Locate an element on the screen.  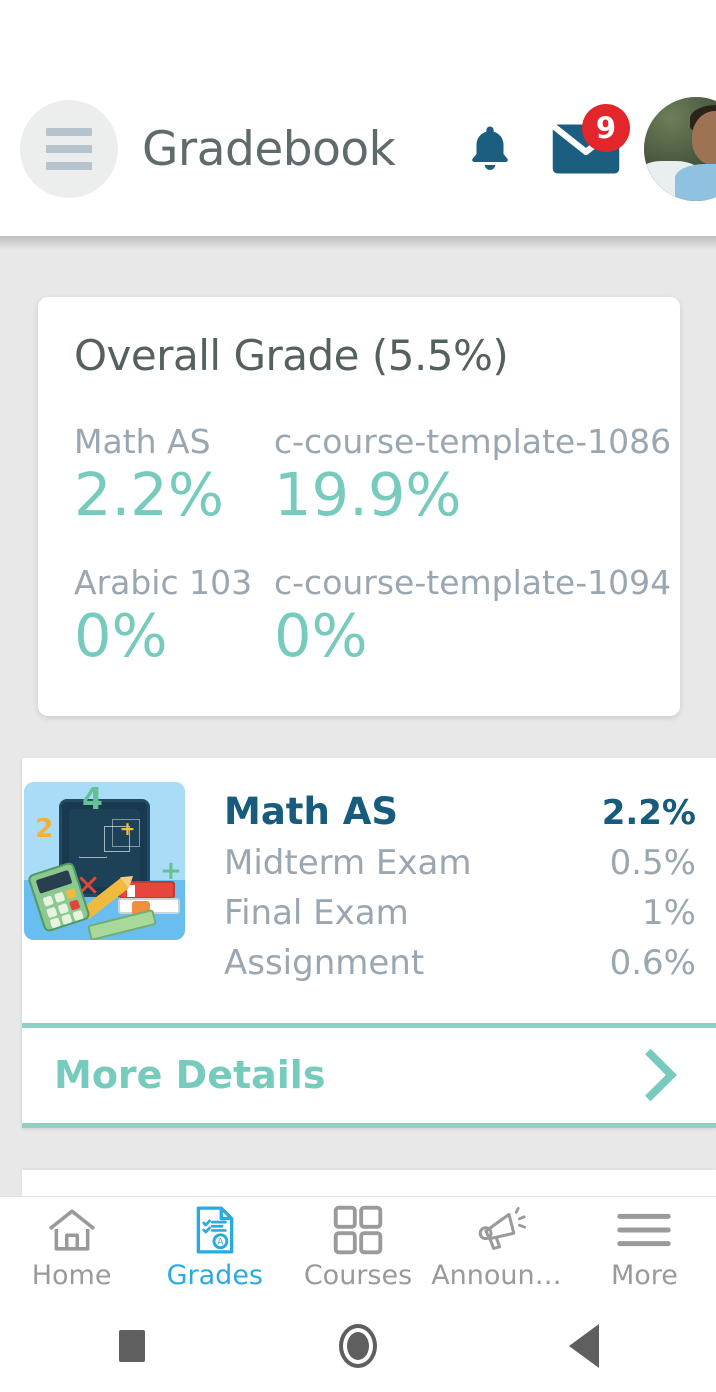
messages-button: 9 is located at coordinates (586, 149).